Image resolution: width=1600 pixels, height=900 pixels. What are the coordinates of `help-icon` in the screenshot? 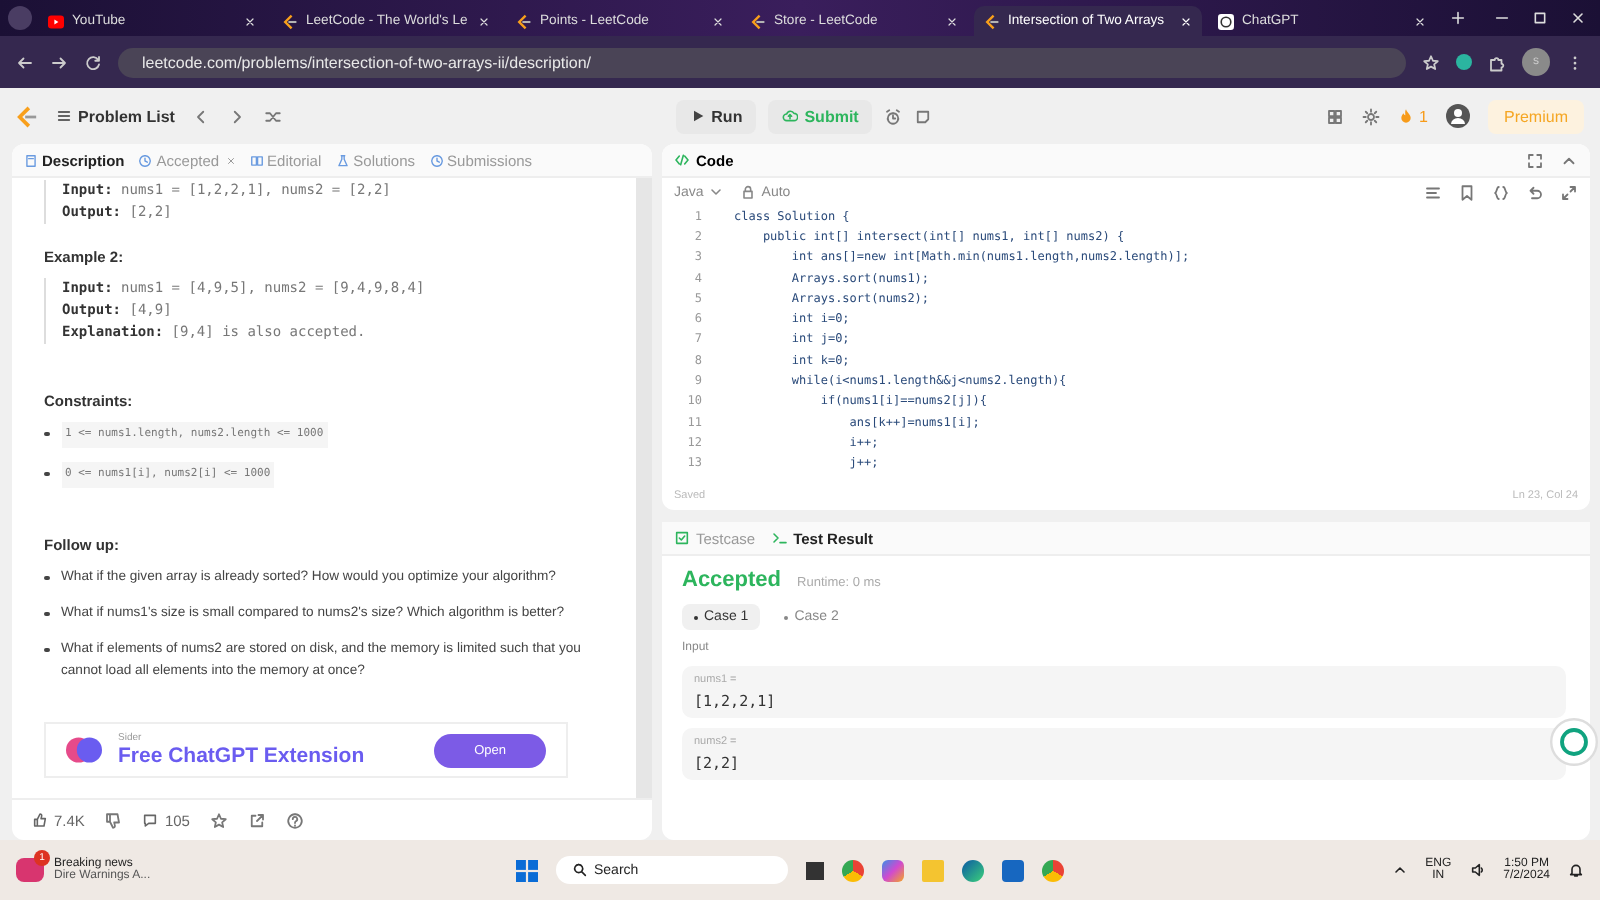 It's located at (294, 820).